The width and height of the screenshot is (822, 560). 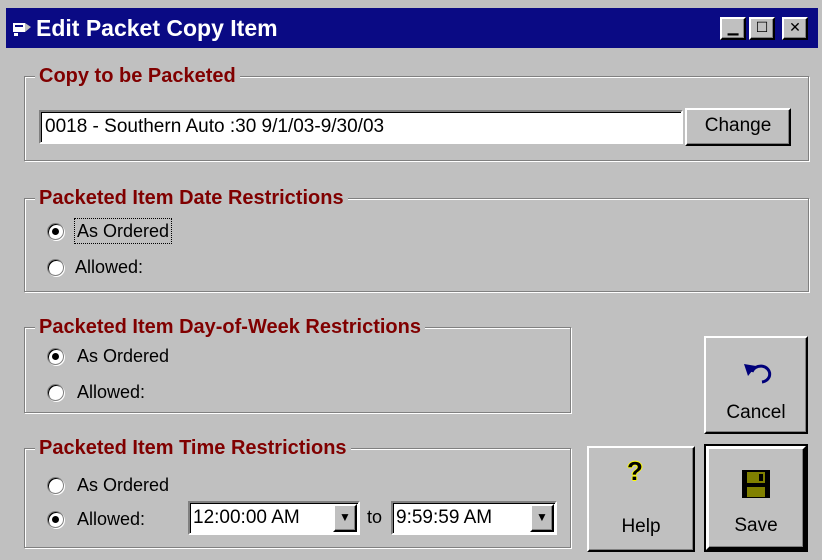 I want to click on copy-field: 0018 - Southern Auto :30 9/1/03-9/30/03, so click(x=361, y=127).